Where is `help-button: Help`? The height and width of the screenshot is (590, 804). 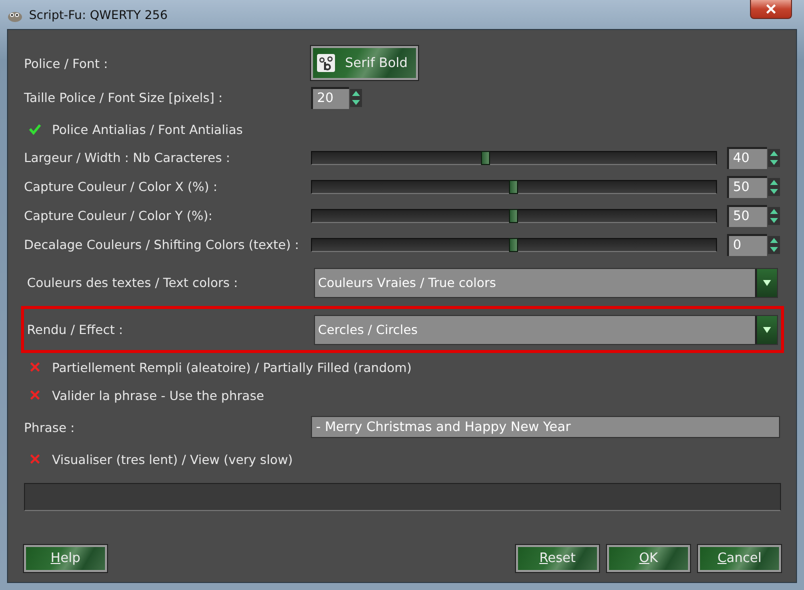 help-button: Help is located at coordinates (65, 558).